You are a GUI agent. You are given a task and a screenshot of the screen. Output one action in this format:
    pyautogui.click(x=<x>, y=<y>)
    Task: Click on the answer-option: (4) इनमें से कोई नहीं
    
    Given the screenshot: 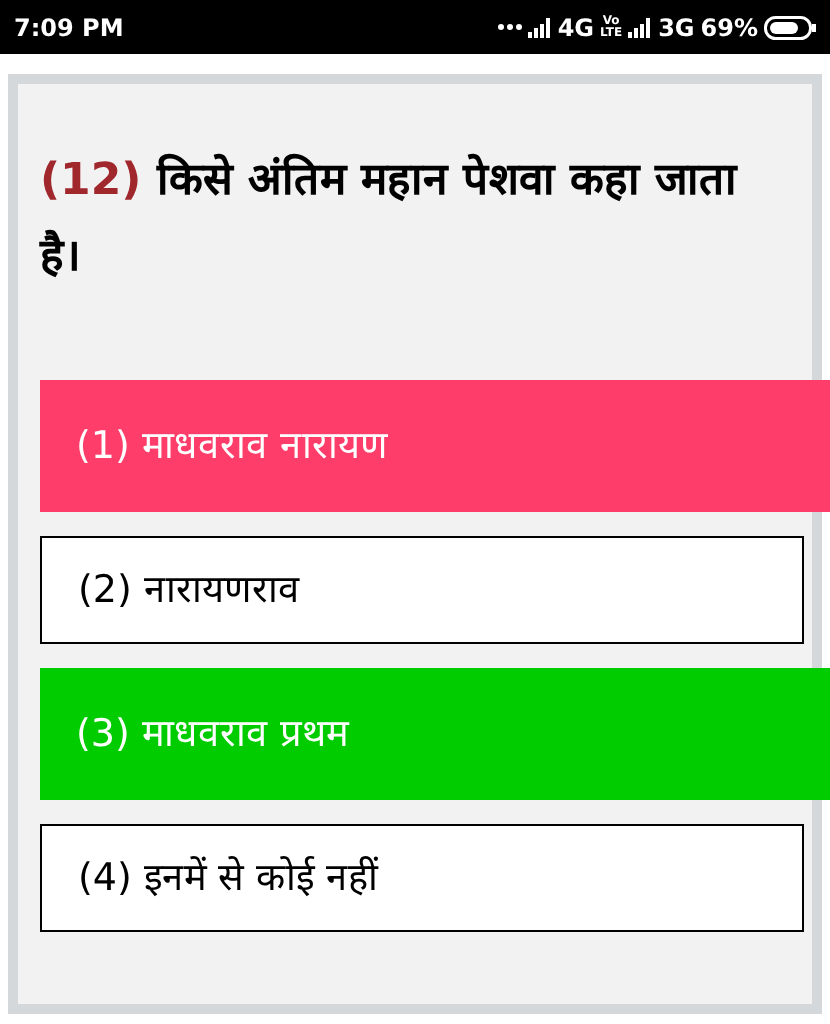 What is the action you would take?
    pyautogui.click(x=422, y=878)
    